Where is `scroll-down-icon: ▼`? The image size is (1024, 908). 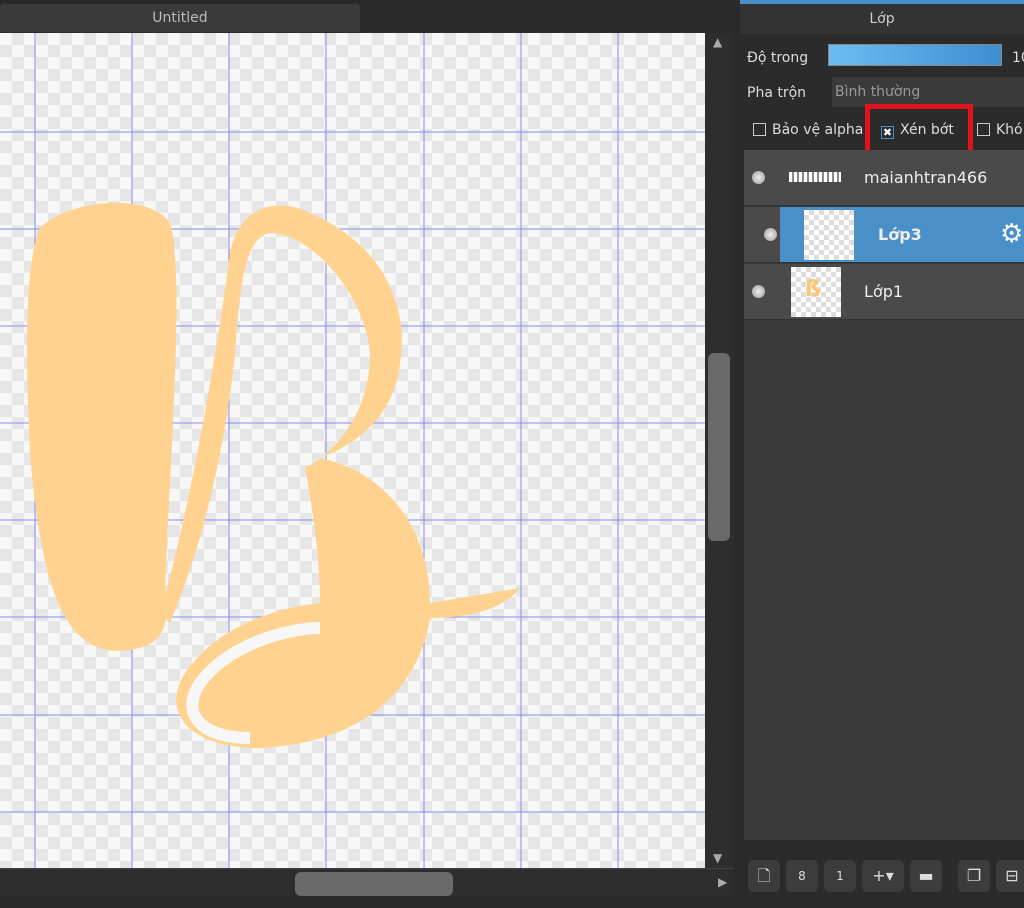 scroll-down-icon: ▼ is located at coordinates (717, 858).